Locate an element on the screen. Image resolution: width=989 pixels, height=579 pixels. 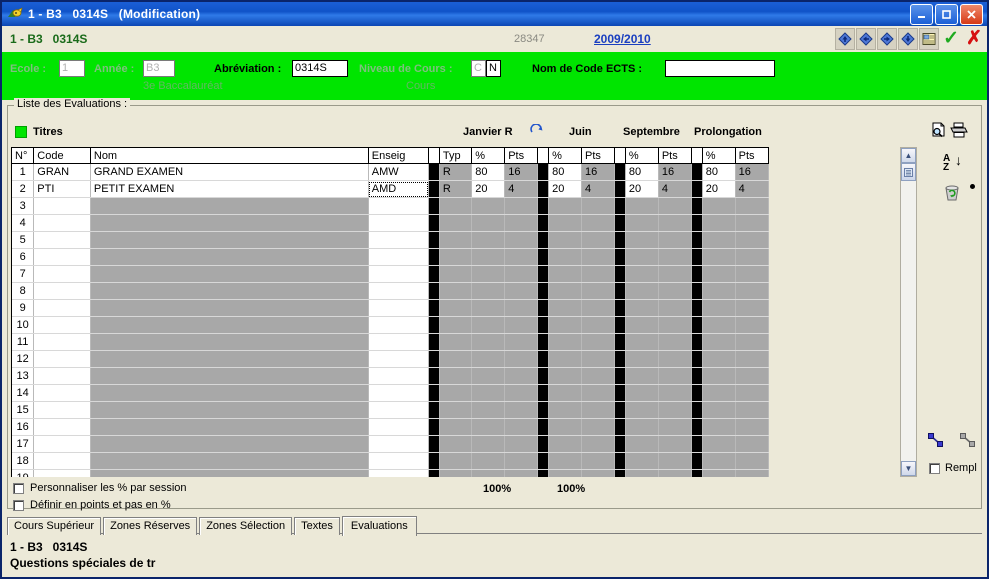
printer-icon is located at coordinates (959, 131).